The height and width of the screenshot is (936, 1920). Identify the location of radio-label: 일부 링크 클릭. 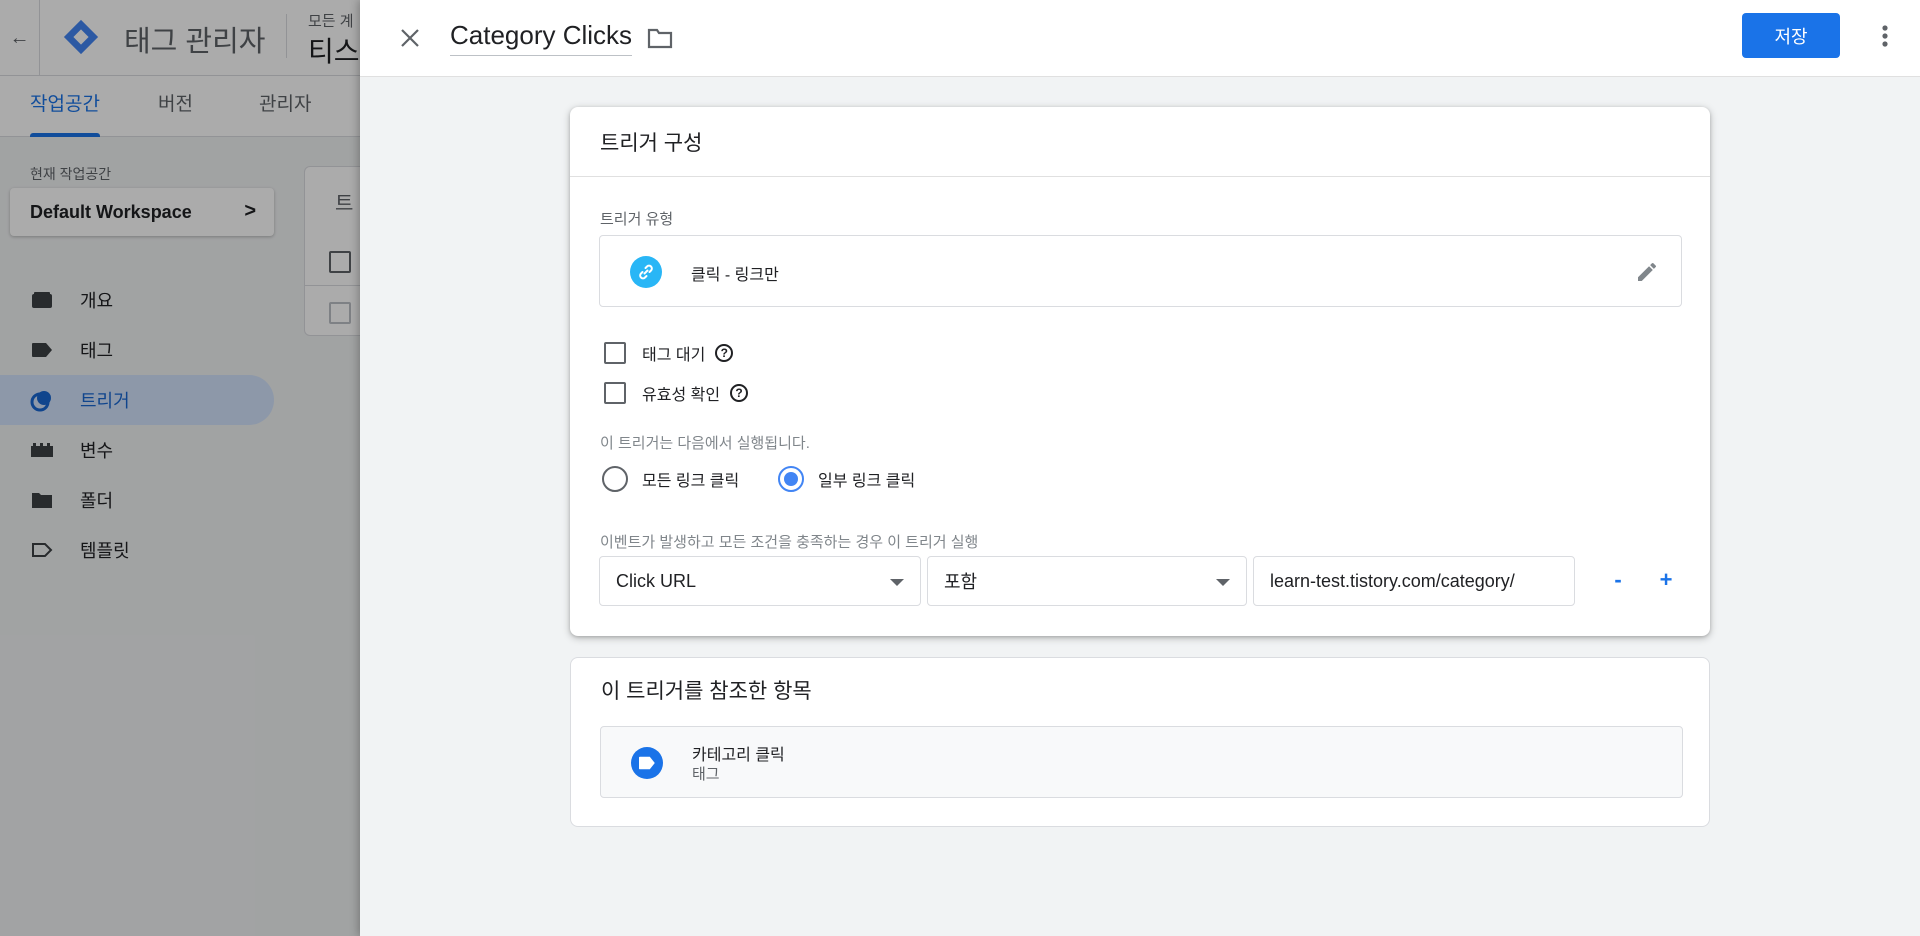
(867, 481).